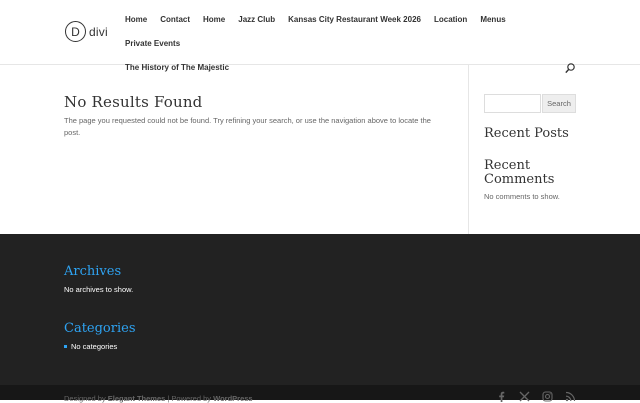 This screenshot has height=403, width=640. I want to click on sidebar-search-button: Search, so click(559, 103).